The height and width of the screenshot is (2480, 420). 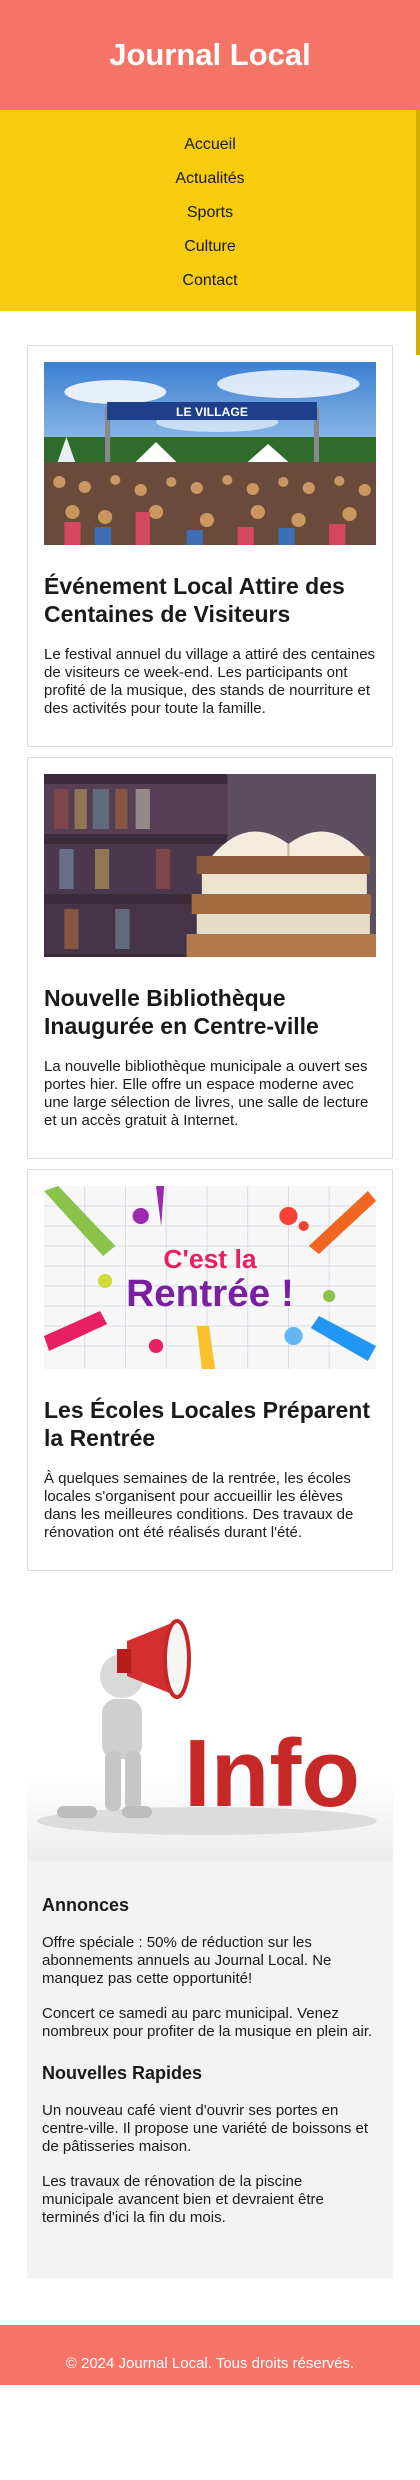 I want to click on quick-news-heading: Nouvelles Rapides, so click(x=122, y=2073).